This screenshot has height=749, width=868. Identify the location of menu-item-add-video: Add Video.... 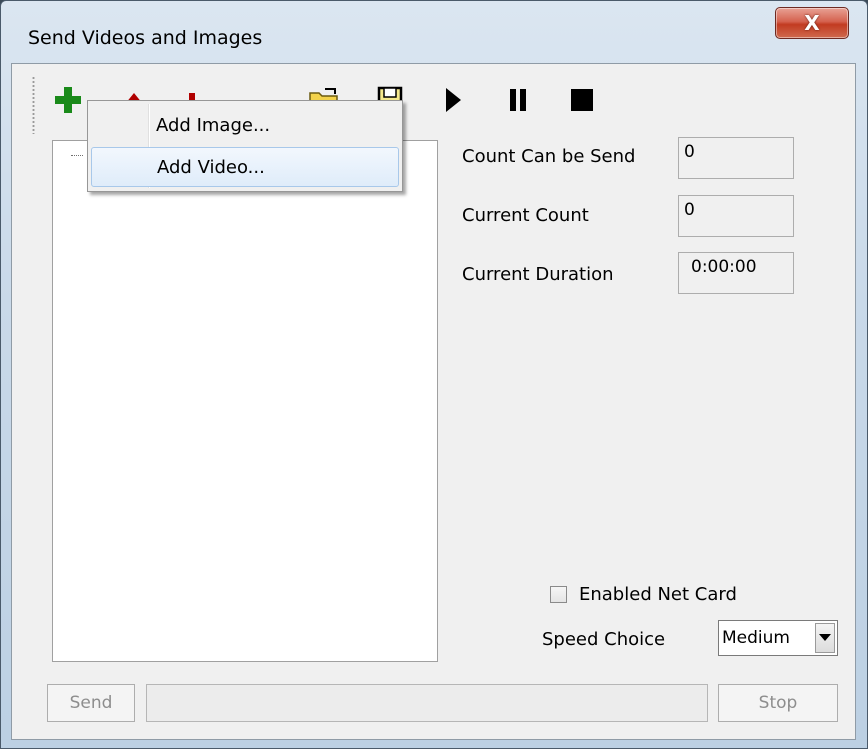
(245, 167).